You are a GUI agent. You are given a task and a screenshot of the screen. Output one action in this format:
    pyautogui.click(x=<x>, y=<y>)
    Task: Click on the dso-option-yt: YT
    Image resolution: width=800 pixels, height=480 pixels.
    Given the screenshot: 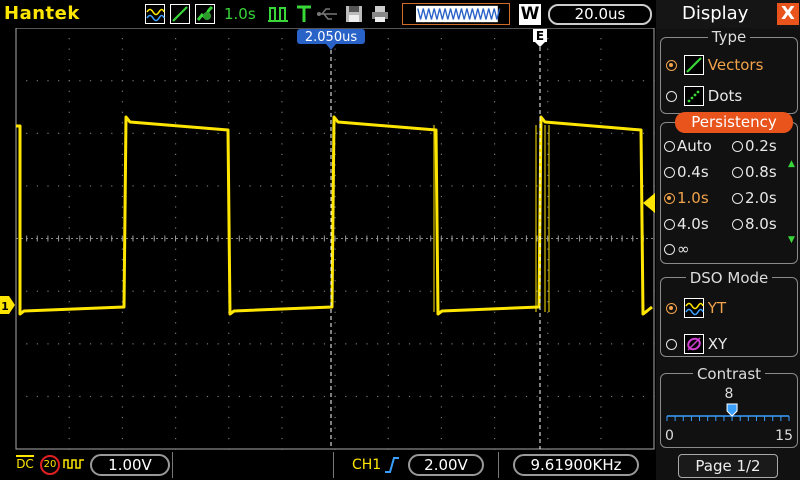 What is the action you would take?
    pyautogui.click(x=696, y=308)
    